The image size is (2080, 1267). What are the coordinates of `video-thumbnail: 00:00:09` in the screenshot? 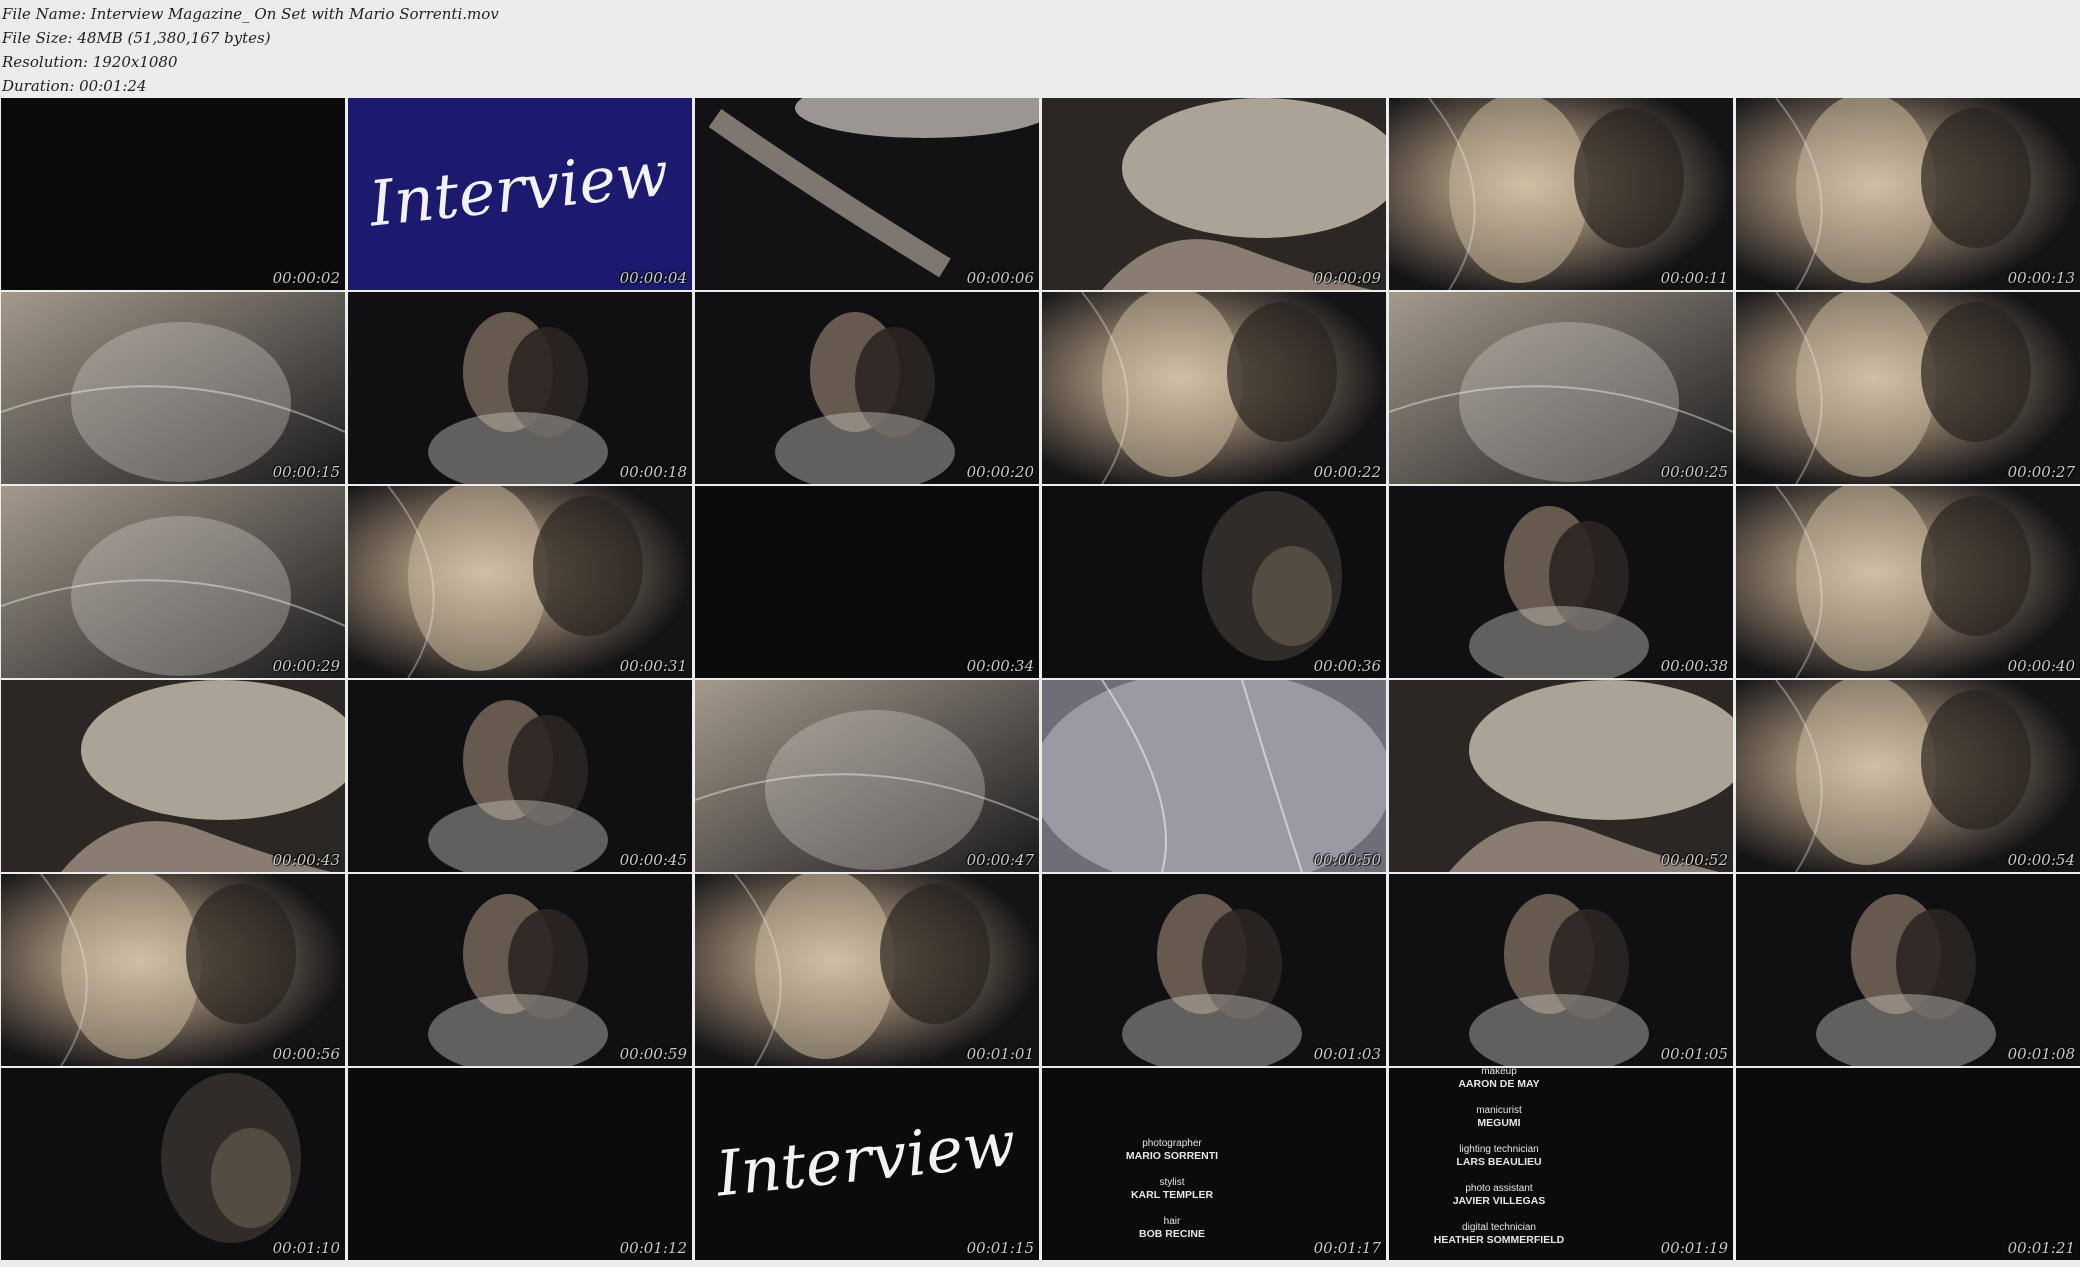 It's located at (1214, 194).